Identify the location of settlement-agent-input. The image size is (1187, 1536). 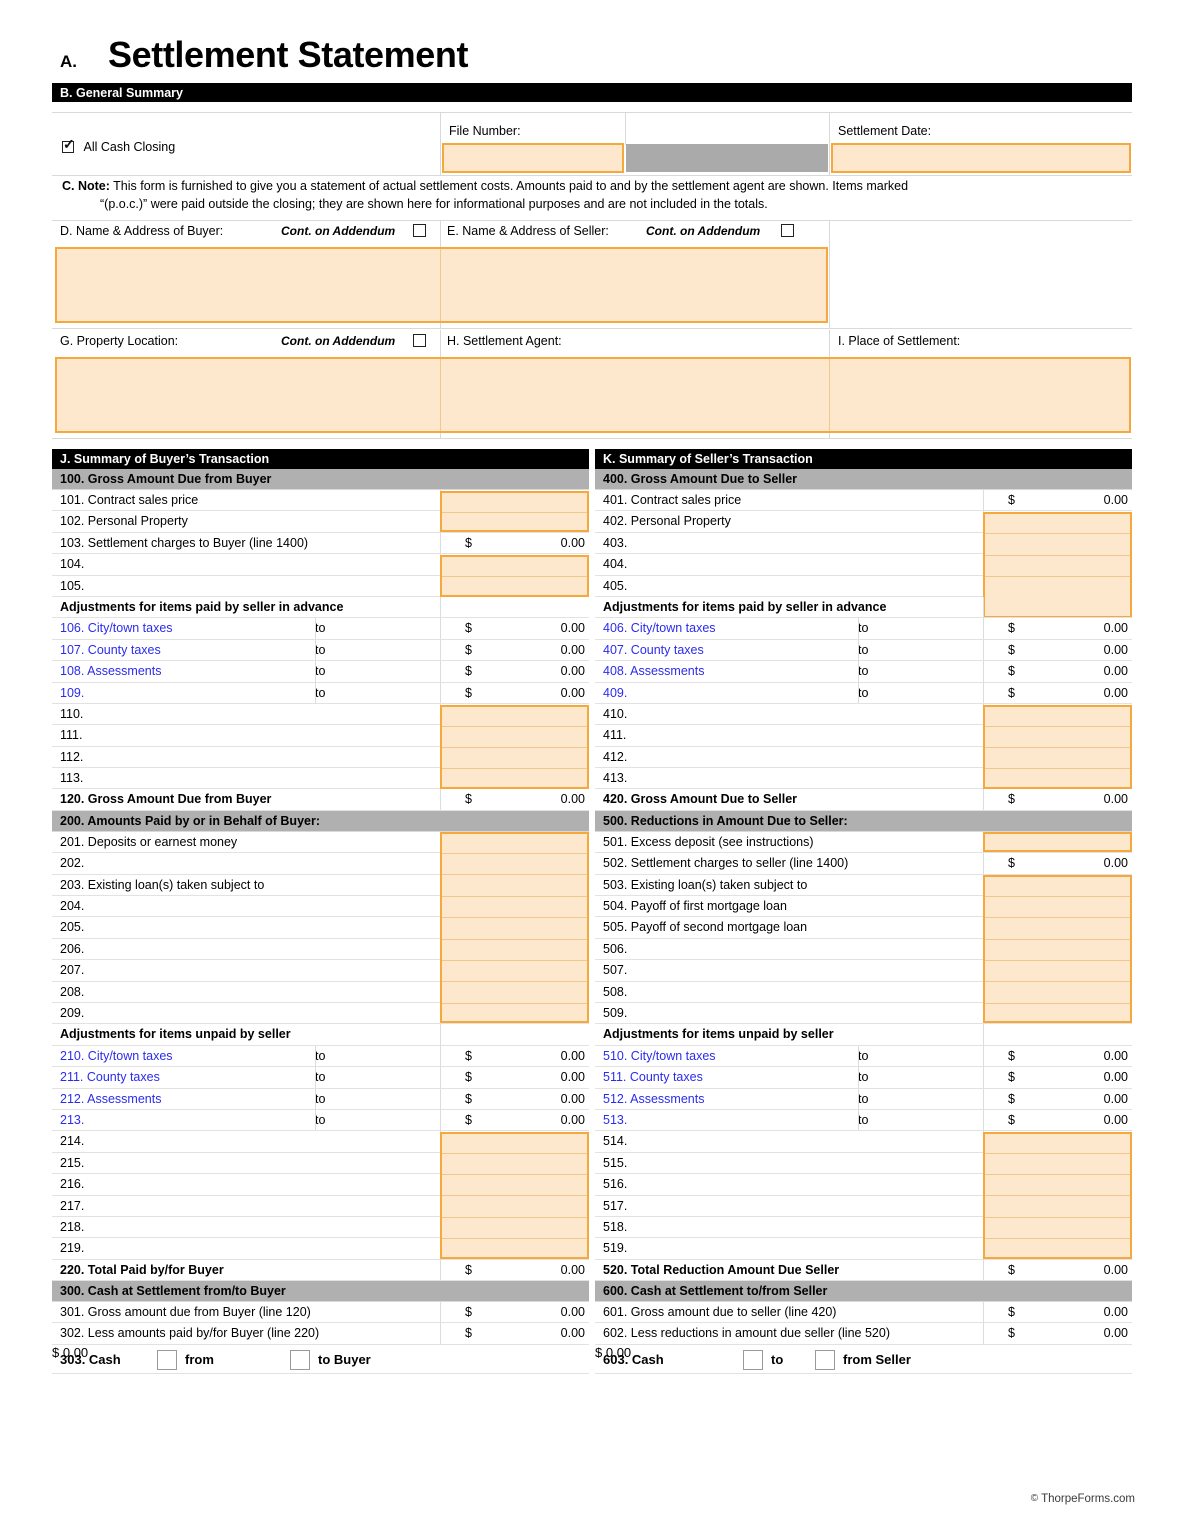
(635, 395).